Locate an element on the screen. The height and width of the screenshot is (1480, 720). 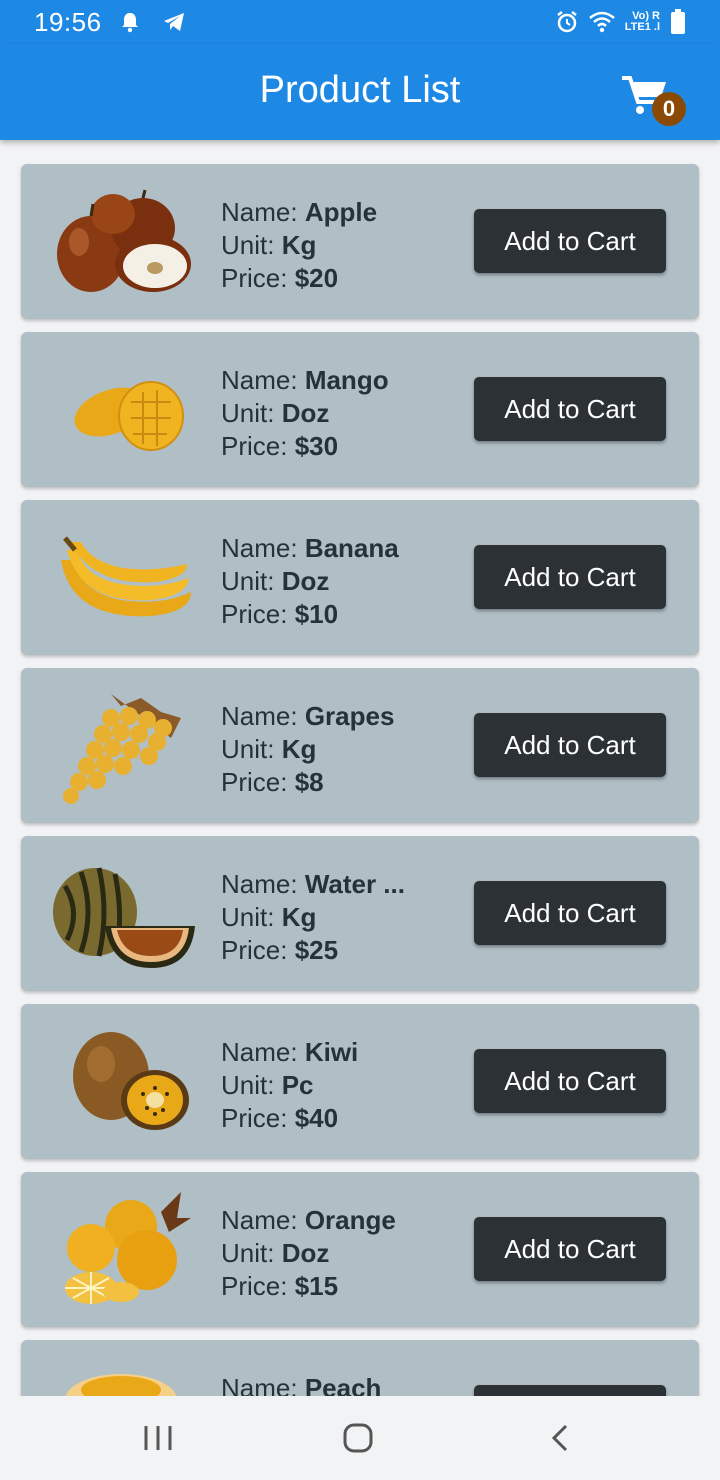
back-icon is located at coordinates (559, 1438).